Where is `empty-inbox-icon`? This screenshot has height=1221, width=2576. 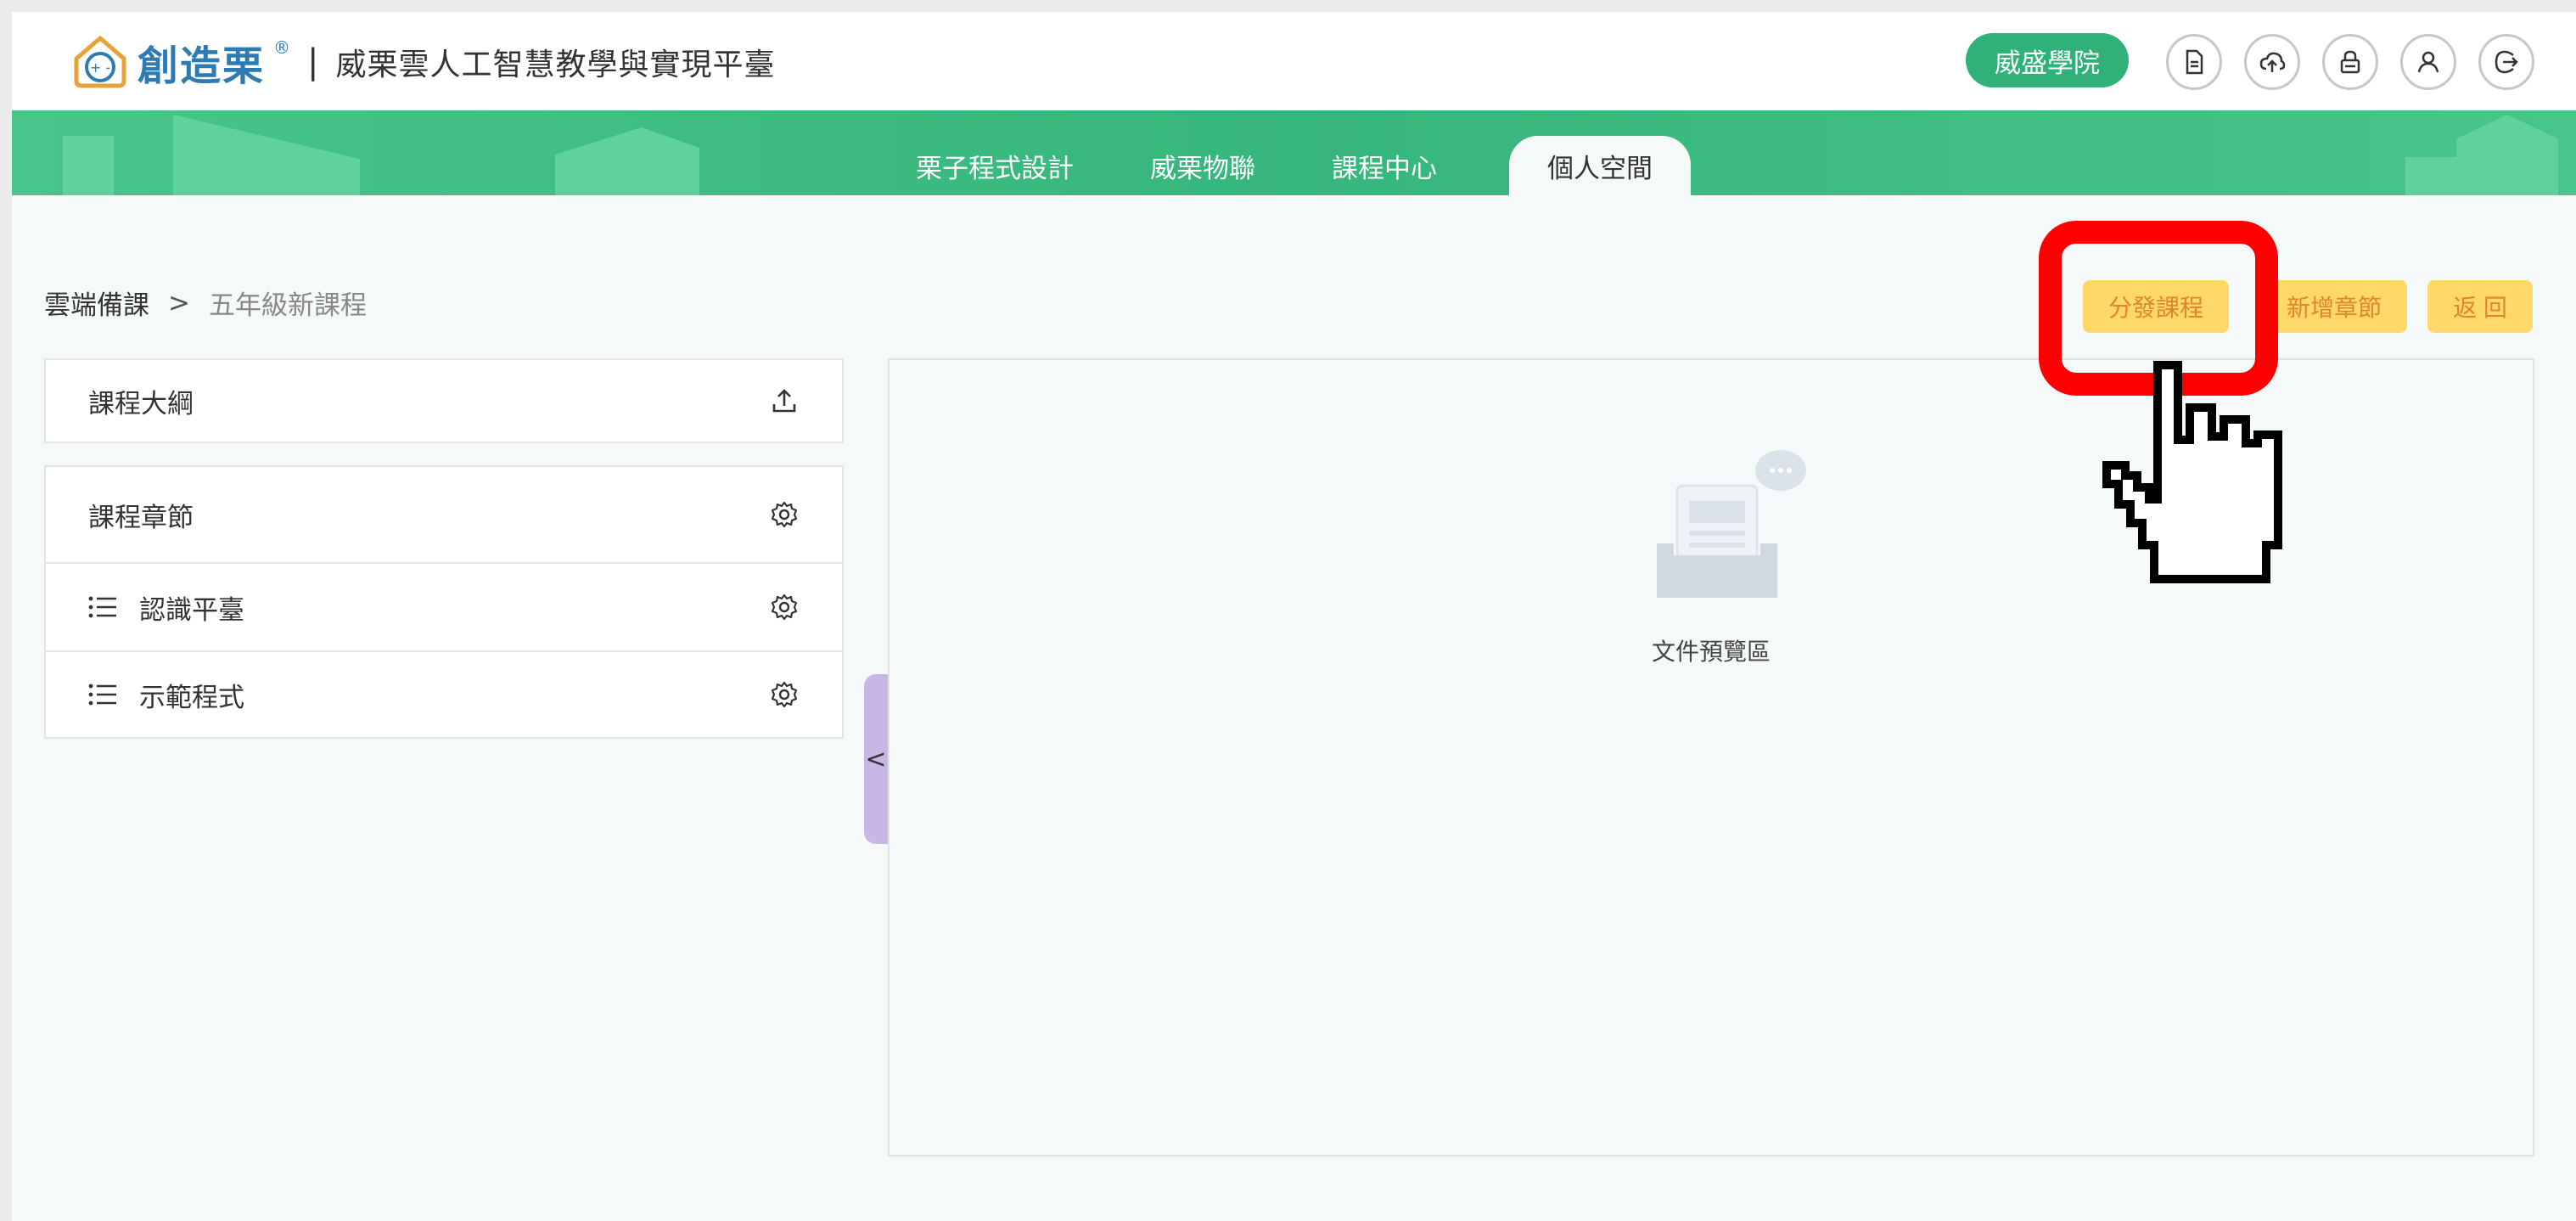 empty-inbox-icon is located at coordinates (1731, 524).